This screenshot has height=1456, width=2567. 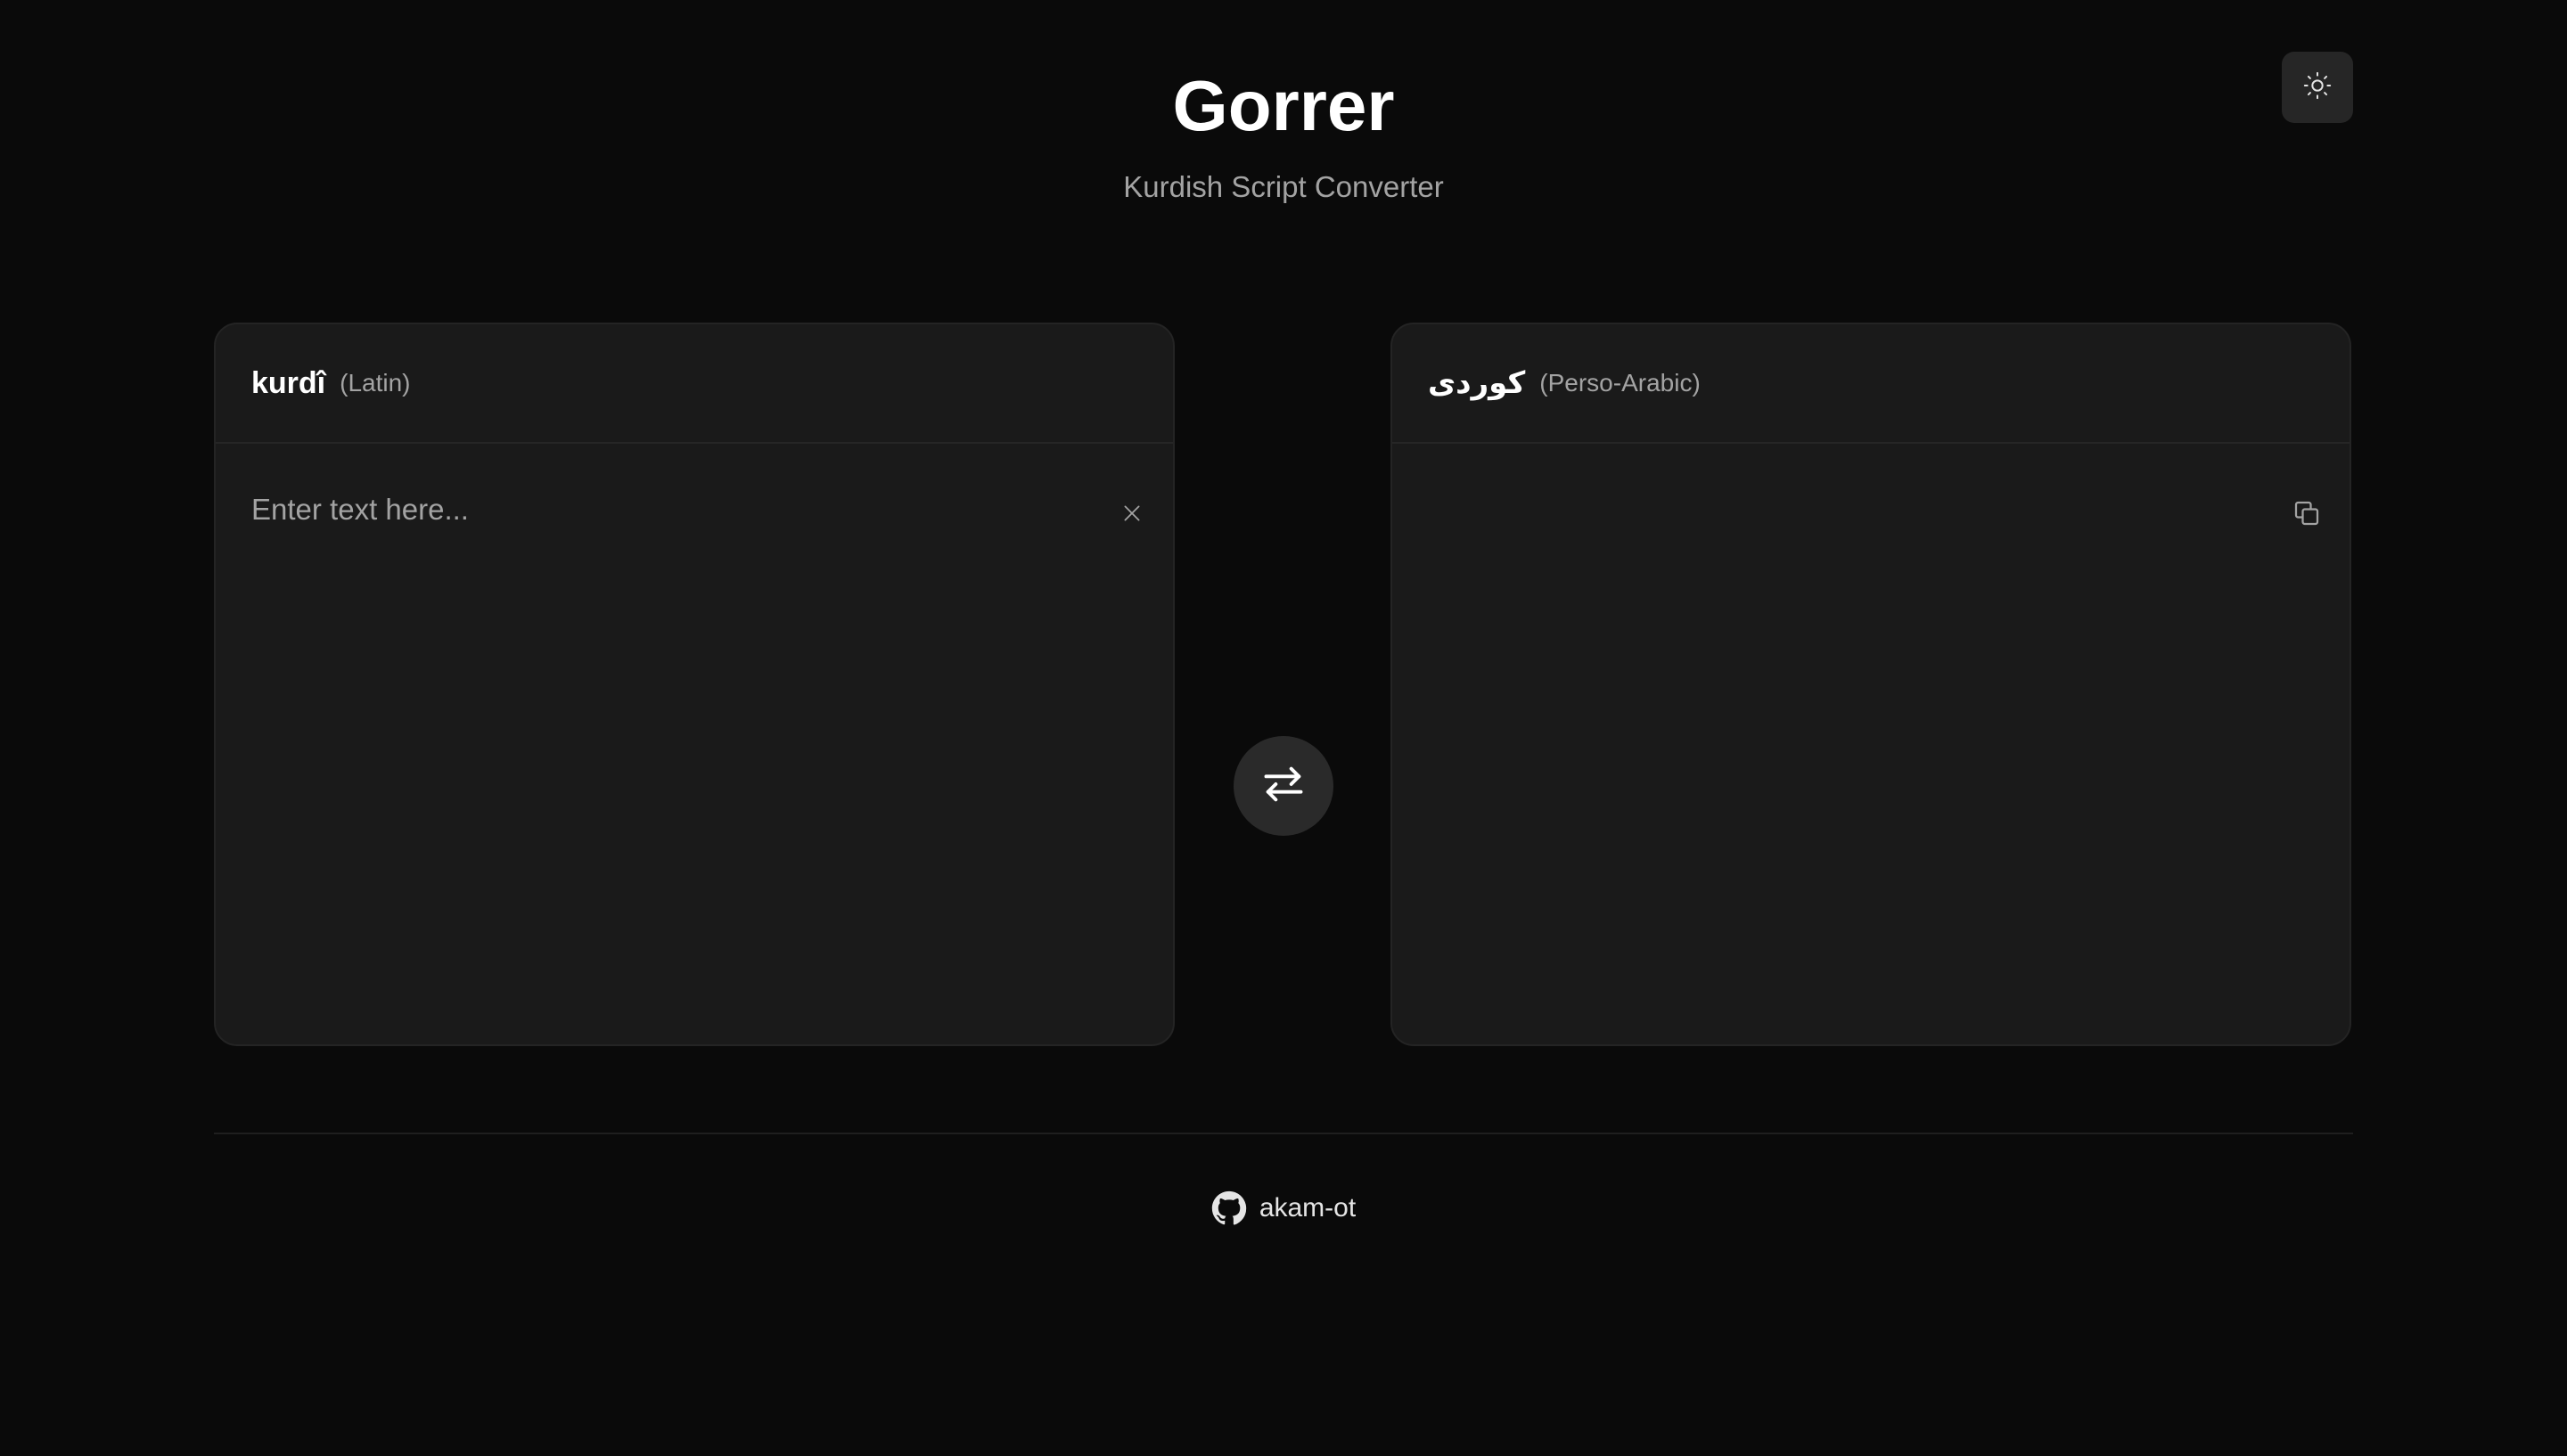 I want to click on clear-button, so click(x=1132, y=515).